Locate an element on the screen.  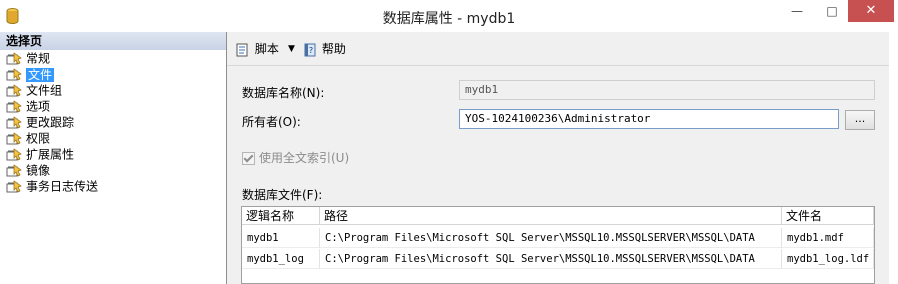
database-files-label: 数据库文件(F): is located at coordinates (282, 195).